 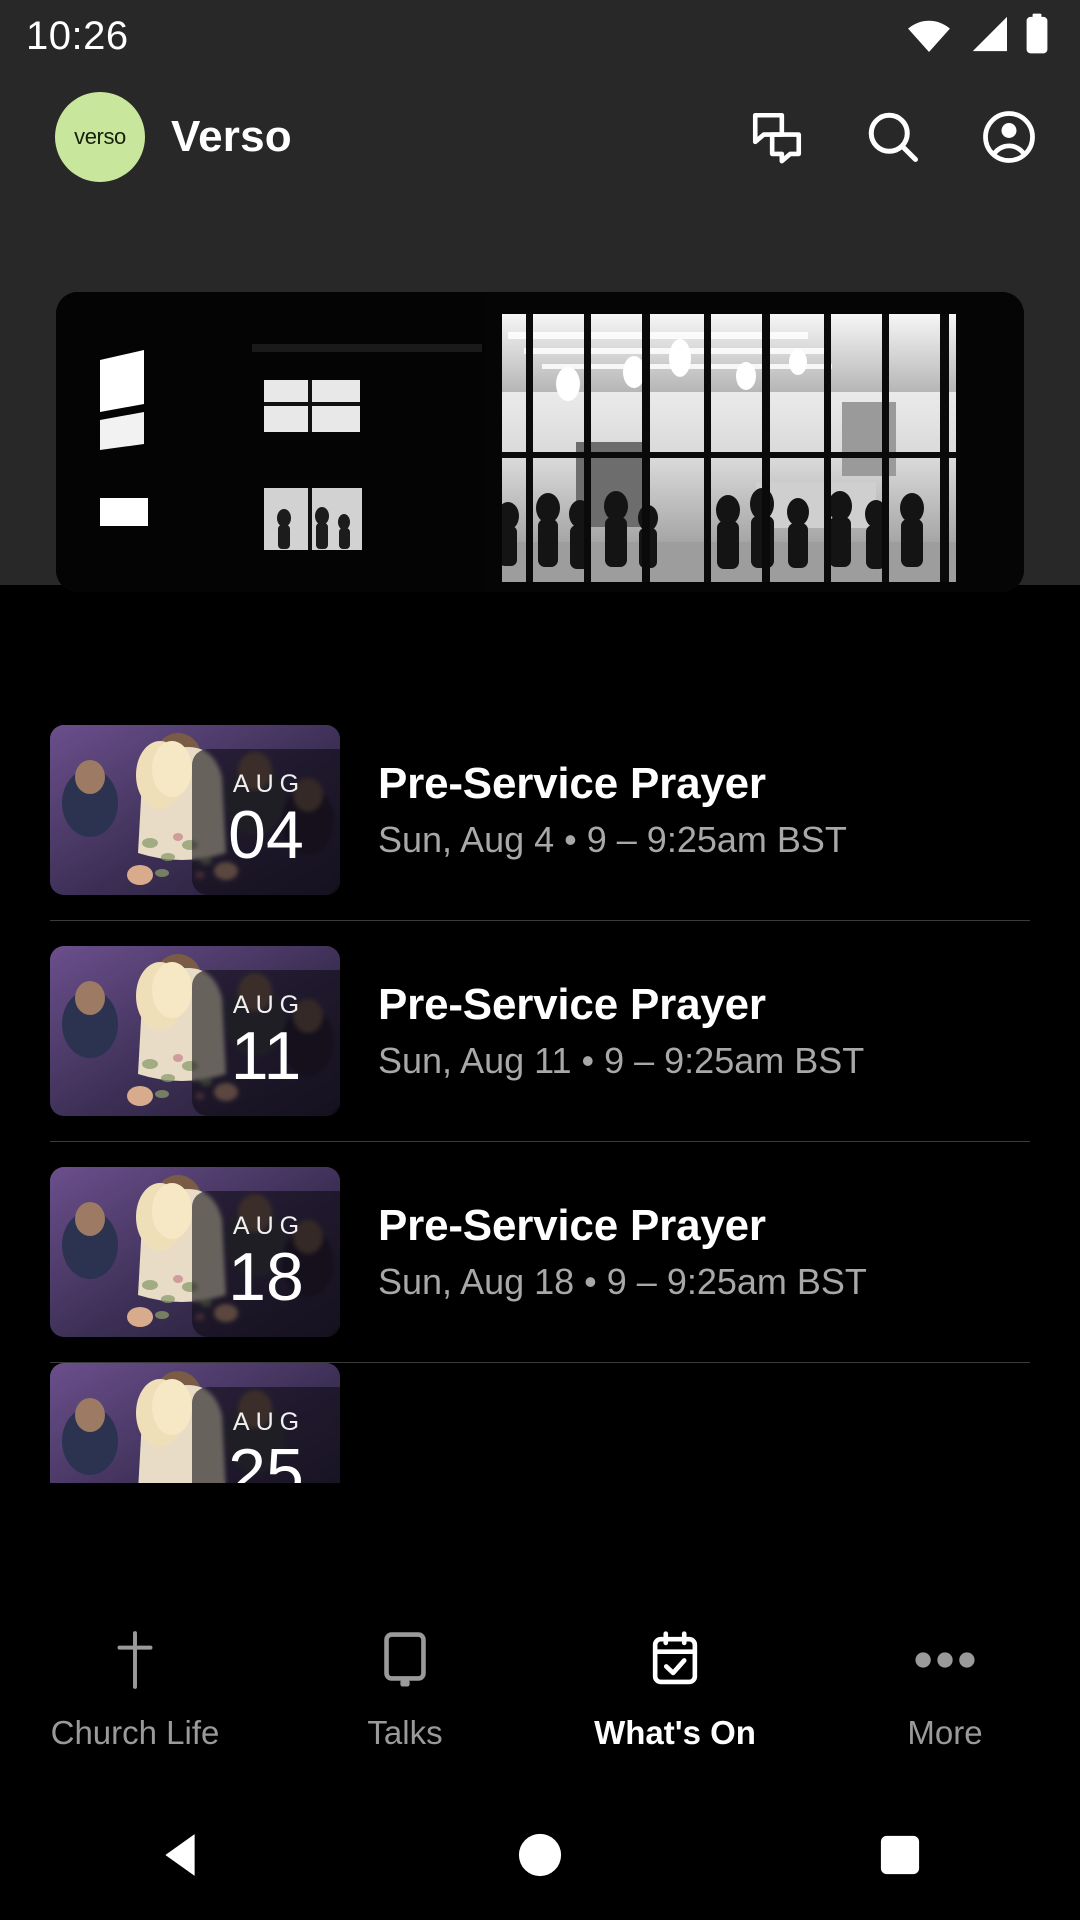 I want to click on event-date-badge: AUG 04, so click(x=266, y=822).